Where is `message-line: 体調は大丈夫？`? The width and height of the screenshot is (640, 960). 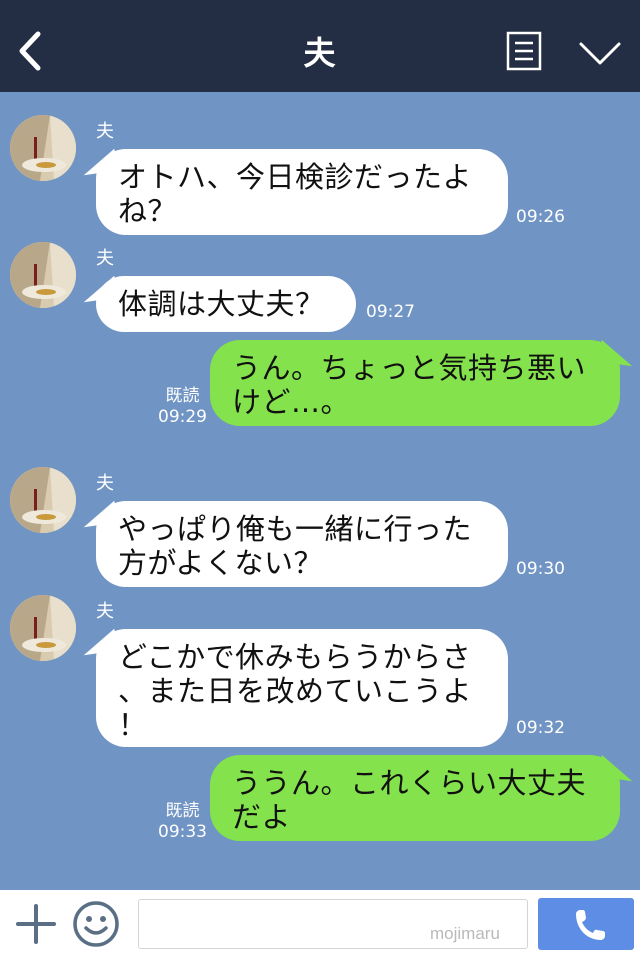 message-line: 体調は大丈夫？ is located at coordinates (221, 304).